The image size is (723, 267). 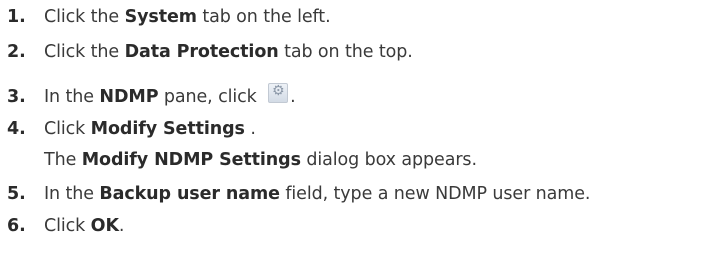 I want to click on step-text-post: pane, click, so click(x=210, y=97).